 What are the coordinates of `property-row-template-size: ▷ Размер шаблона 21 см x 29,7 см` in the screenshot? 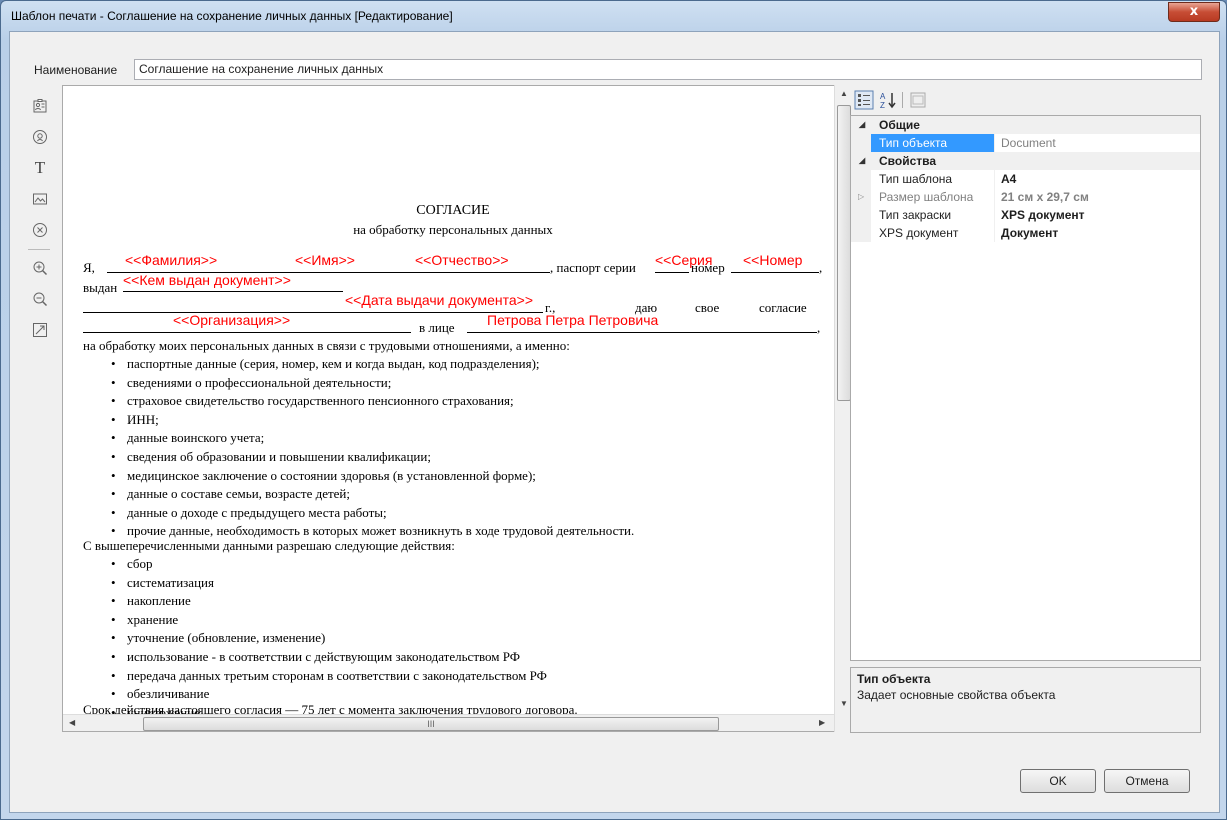 It's located at (1025, 197).